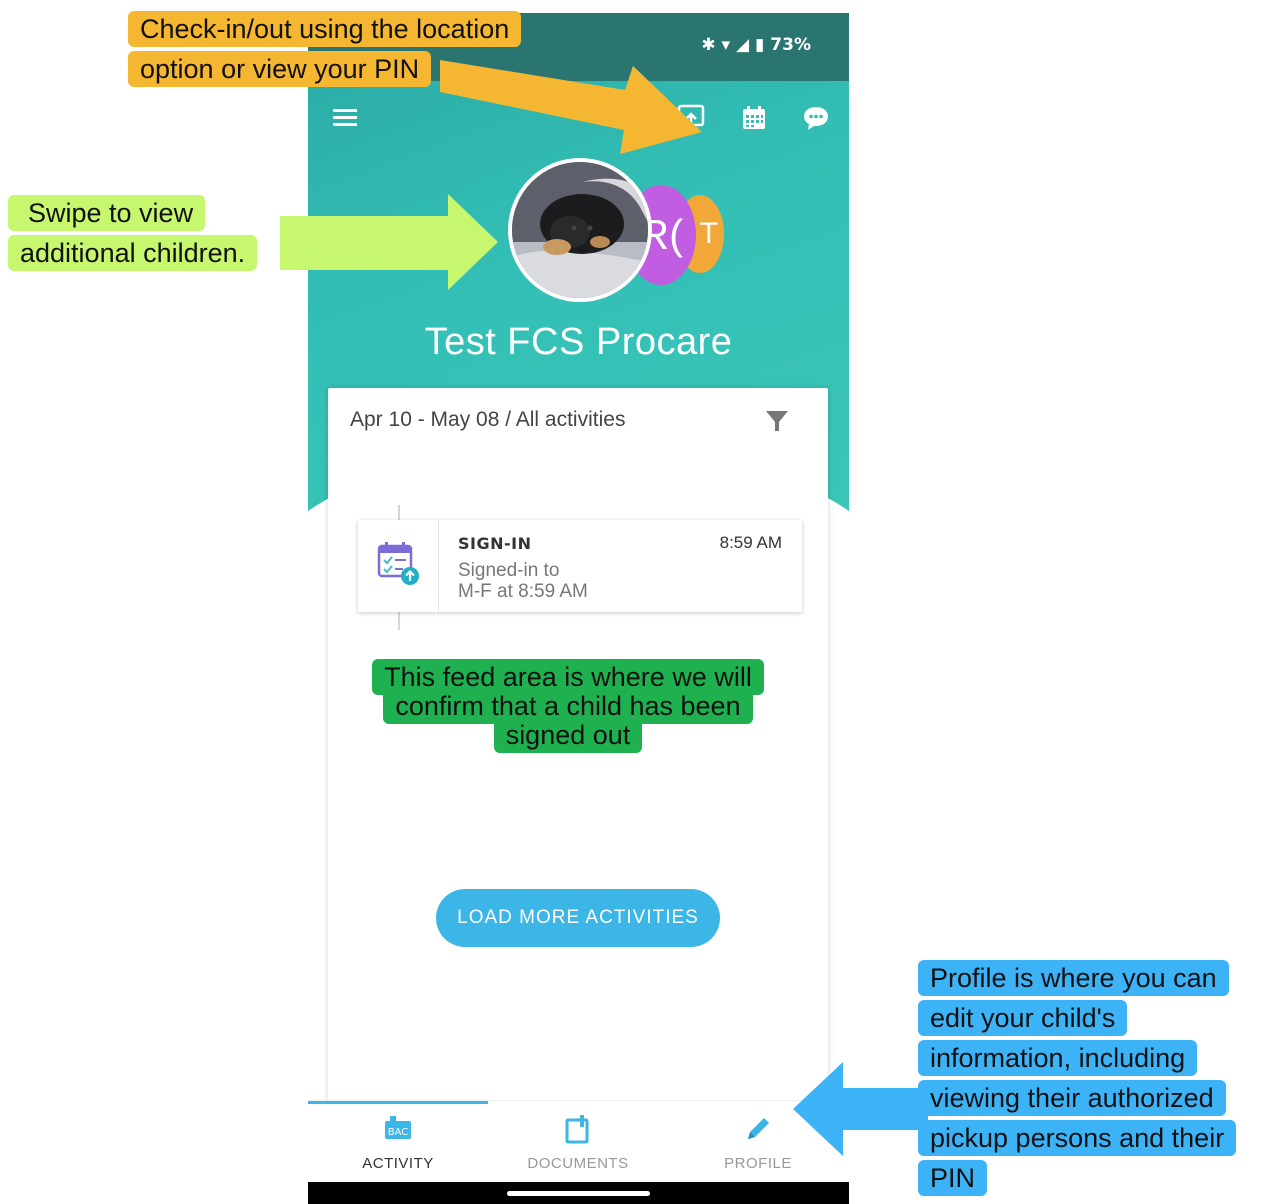  I want to click on checkin-callout-line-2: option or view your PIN, so click(280, 69).